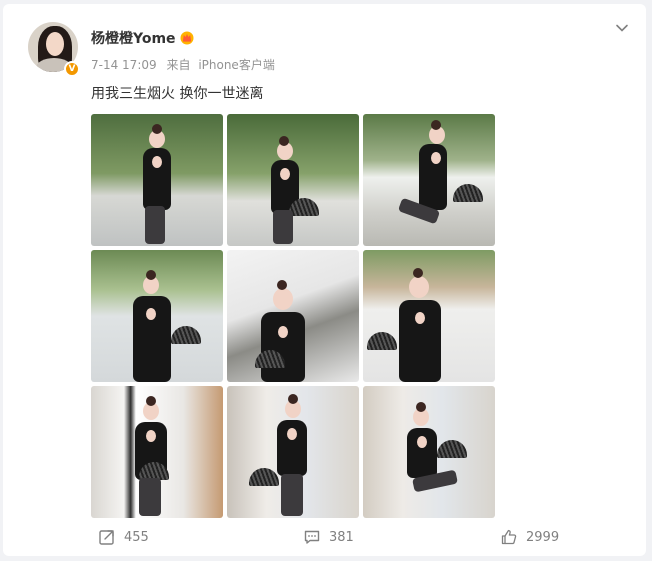 Image resolution: width=652 pixels, height=561 pixels. What do you see at coordinates (133, 38) in the screenshot?
I see `username: 杨橙橙Yome` at bounding box center [133, 38].